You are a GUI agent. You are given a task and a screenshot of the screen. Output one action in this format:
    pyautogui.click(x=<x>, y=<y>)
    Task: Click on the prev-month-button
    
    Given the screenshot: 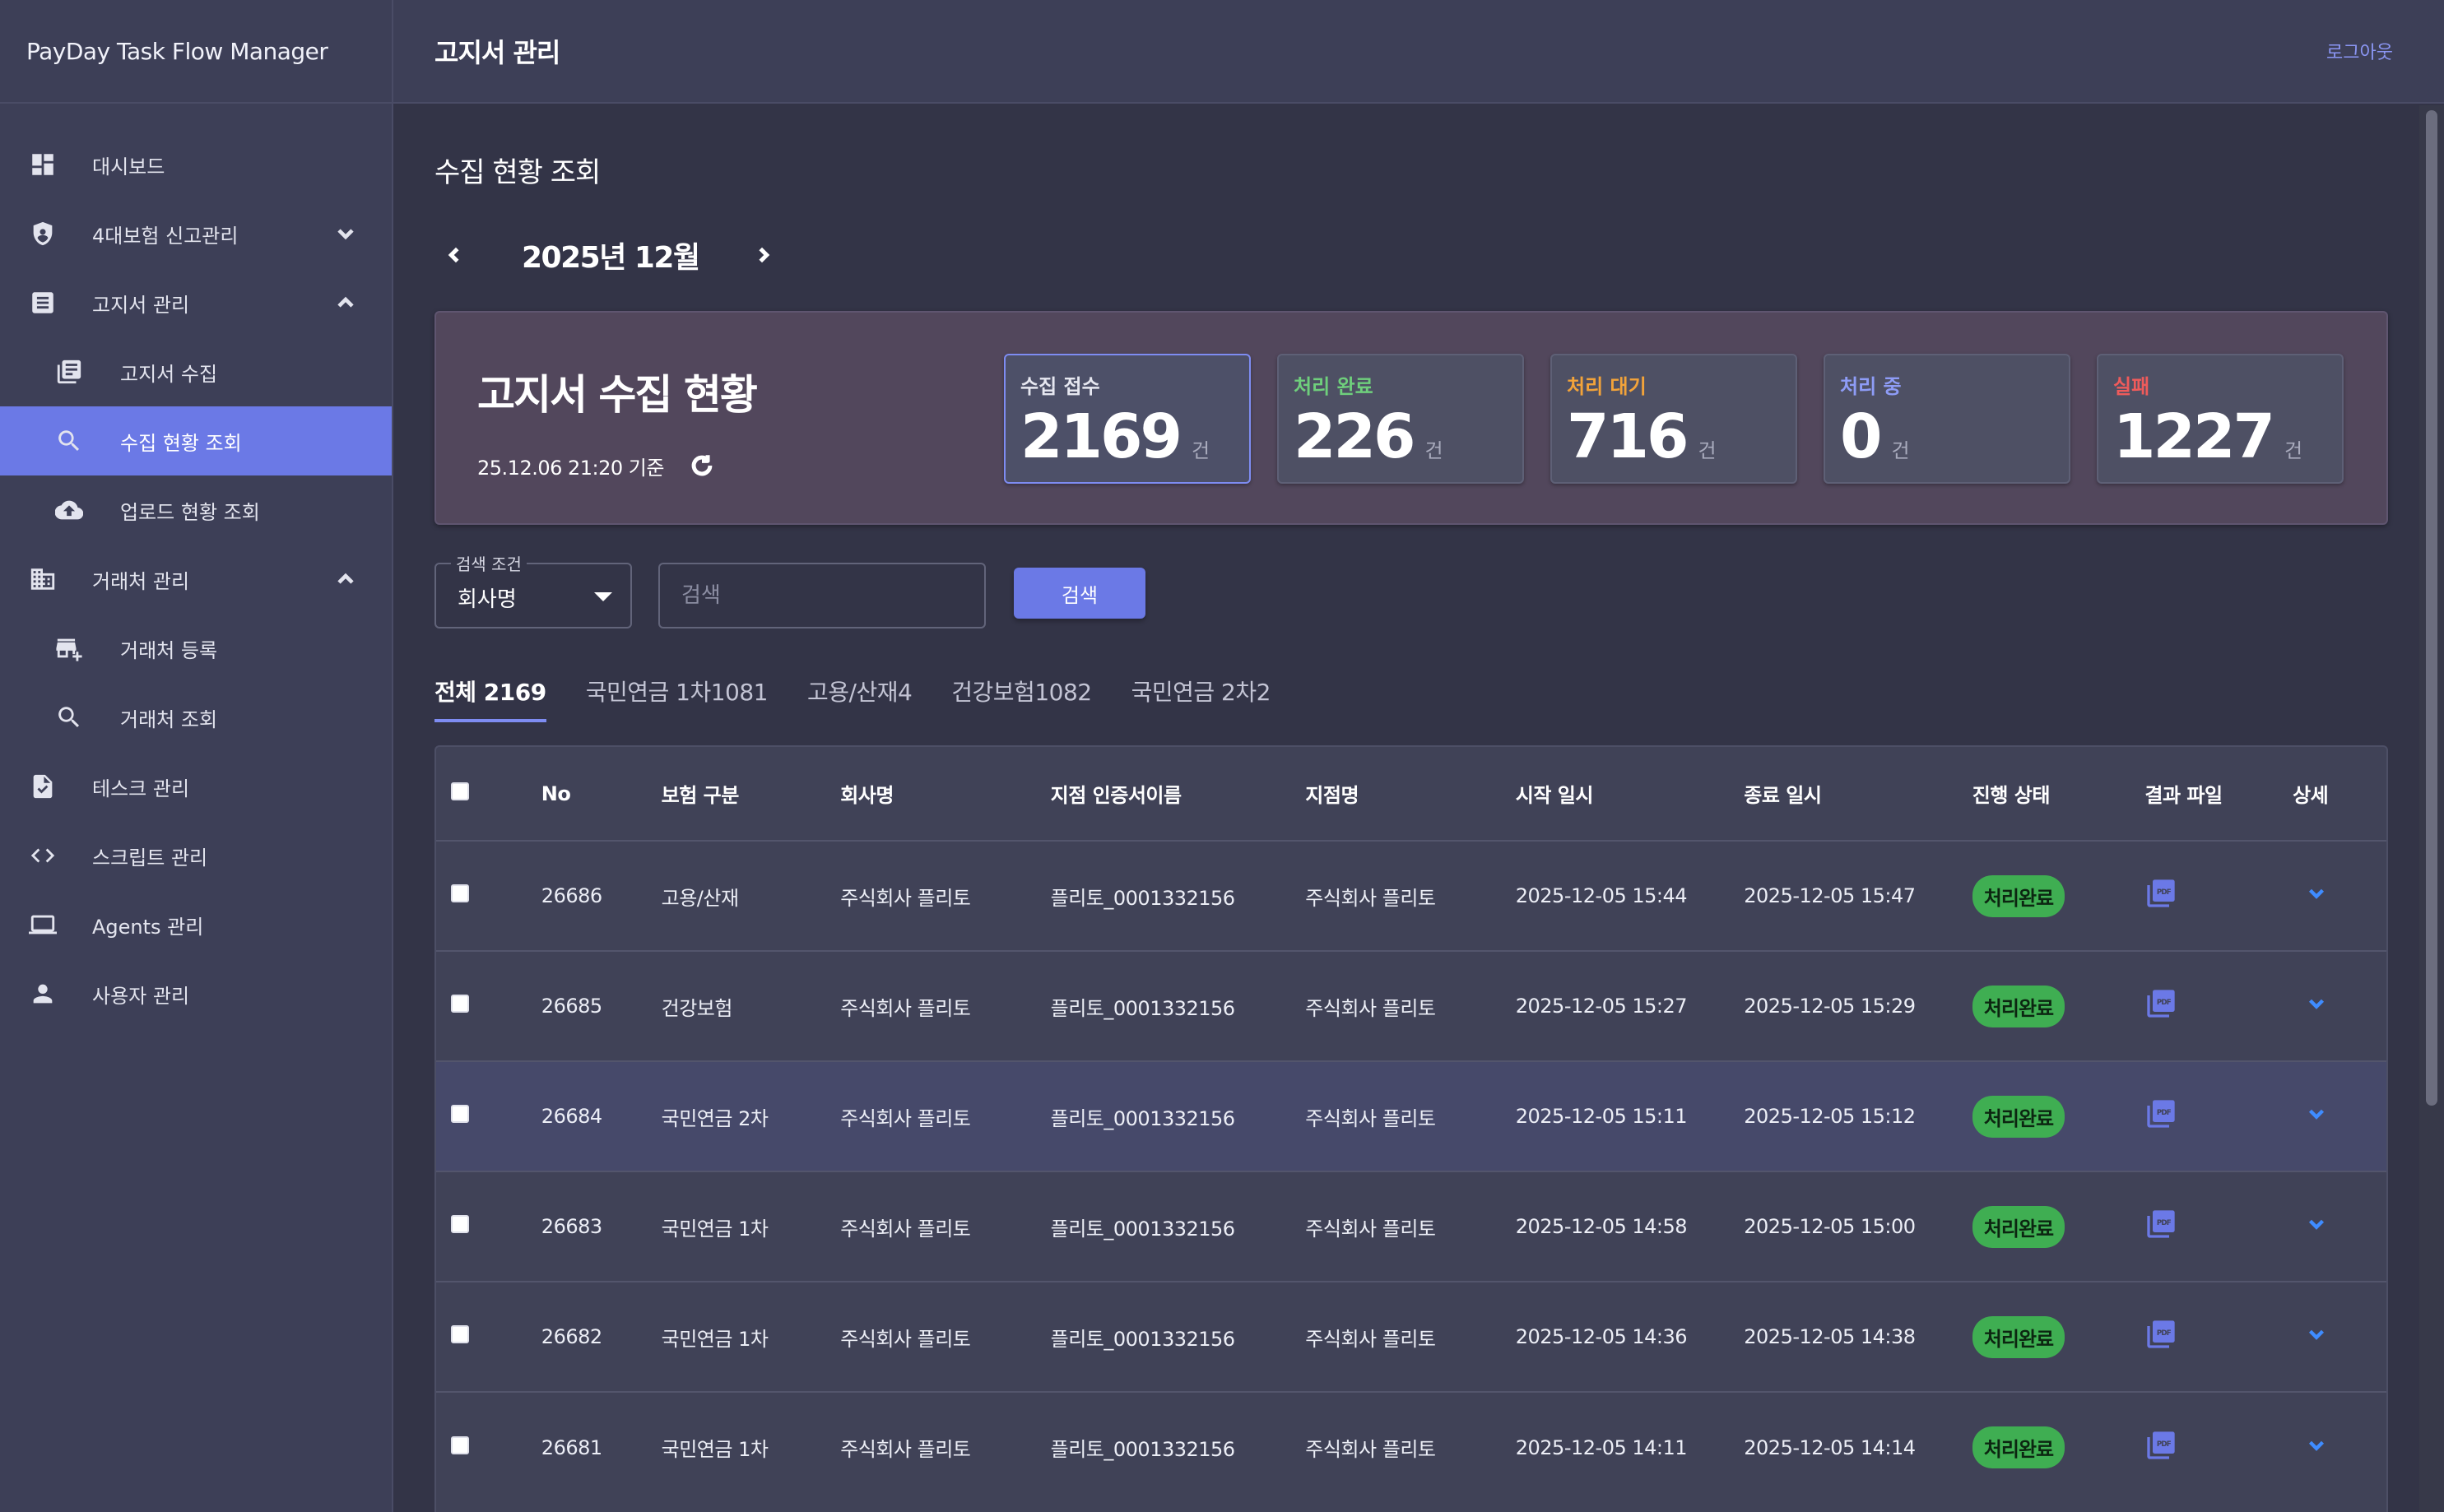 What is the action you would take?
    pyautogui.click(x=454, y=255)
    